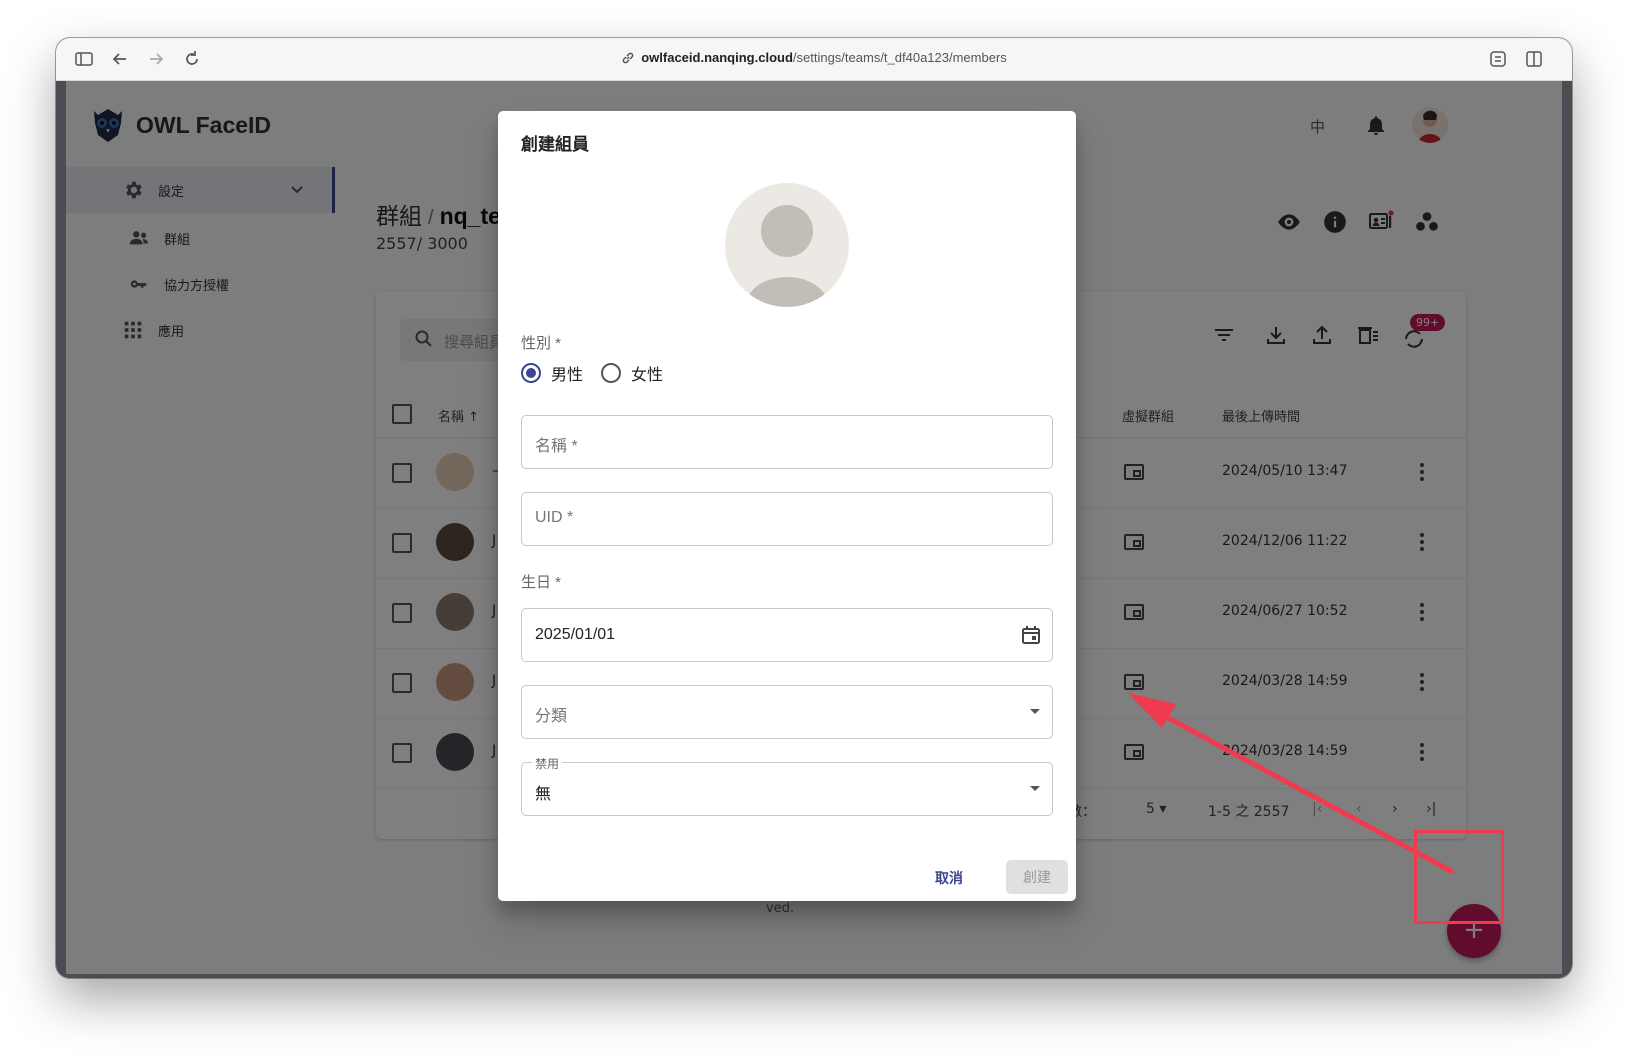  I want to click on birthday-field: 2025/01/01, so click(787, 635).